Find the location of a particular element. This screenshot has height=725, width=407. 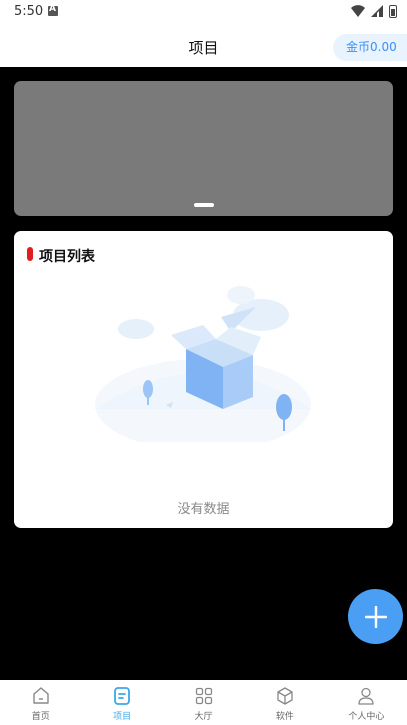

bottom-tab-bar: 首页 项目 大厅 软件 个人中心 is located at coordinates (203, 702).